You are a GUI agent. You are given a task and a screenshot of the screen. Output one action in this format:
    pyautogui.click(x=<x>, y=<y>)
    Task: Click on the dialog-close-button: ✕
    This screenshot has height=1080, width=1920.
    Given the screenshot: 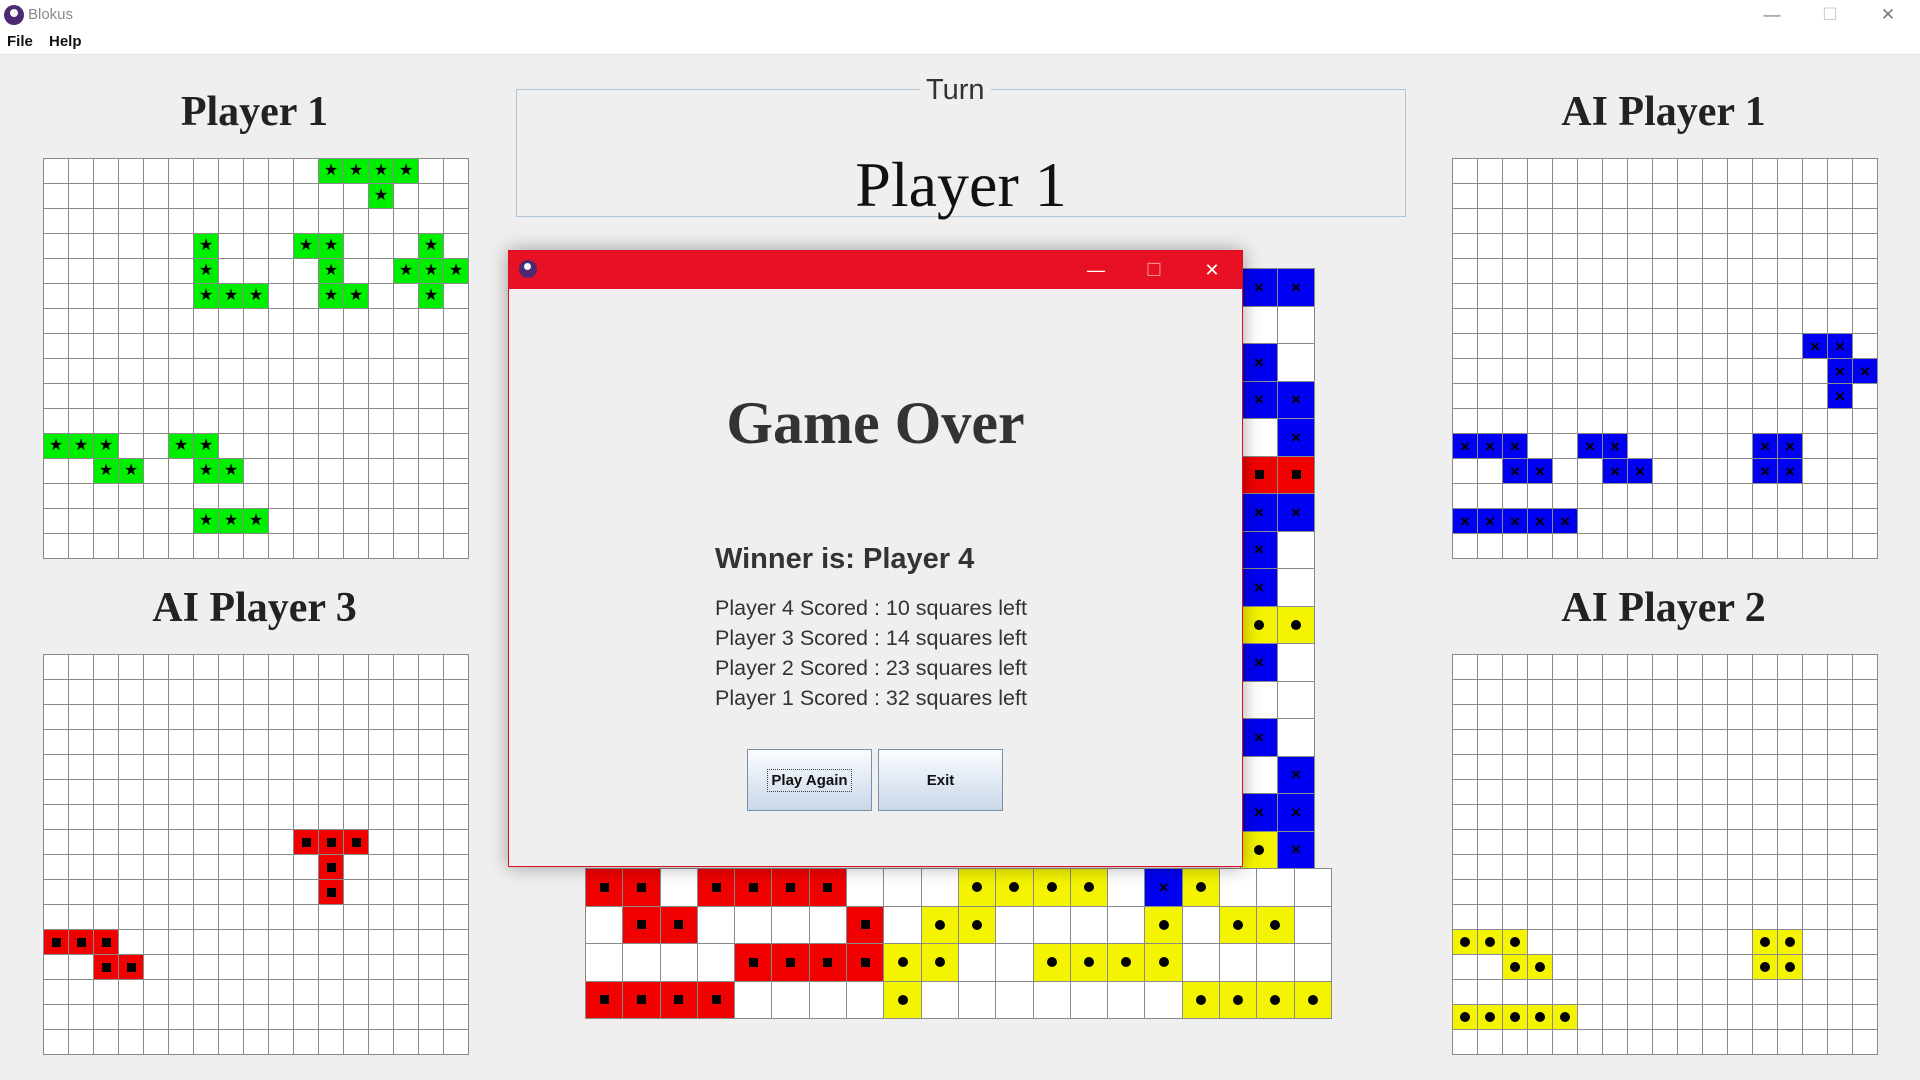 What is the action you would take?
    pyautogui.click(x=1212, y=270)
    